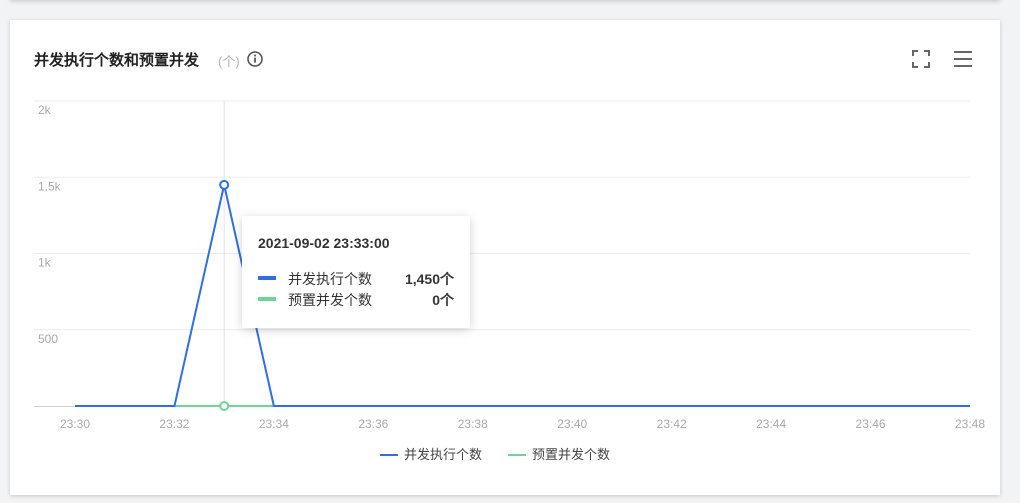  Describe the element at coordinates (267, 299) in the screenshot. I see `tooltip-swatch-provisioned` at that location.